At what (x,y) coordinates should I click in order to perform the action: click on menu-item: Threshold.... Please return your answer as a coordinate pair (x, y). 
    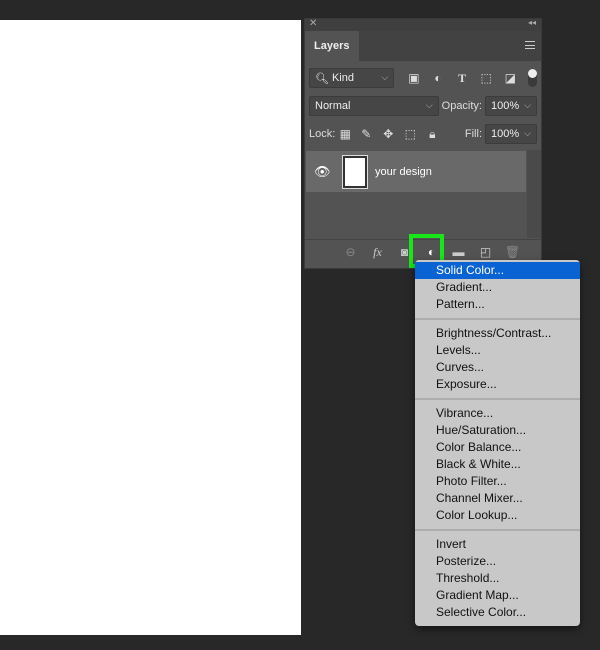
    Looking at the image, I should click on (497, 578).